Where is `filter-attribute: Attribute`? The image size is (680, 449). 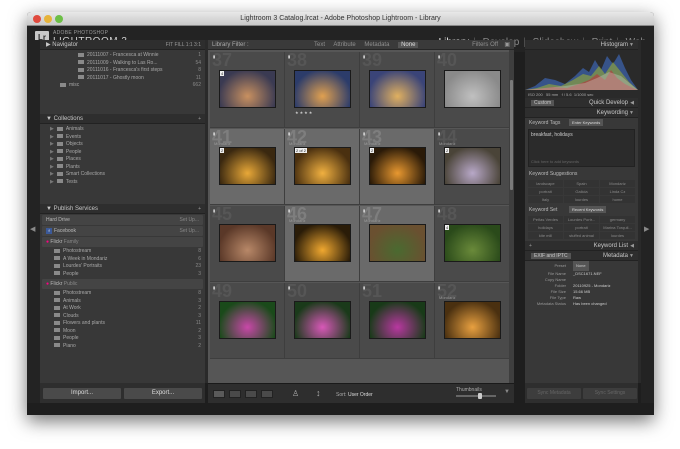 filter-attribute: Attribute is located at coordinates (344, 45).